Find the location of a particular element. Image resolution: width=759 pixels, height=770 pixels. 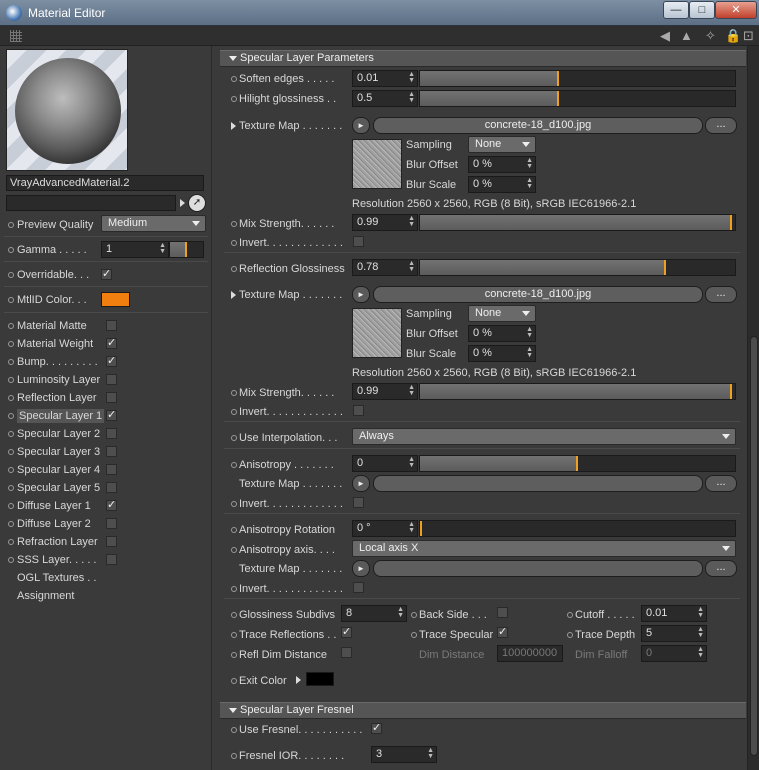

channel-label-12: Refraction Layer is located at coordinates (57, 542).